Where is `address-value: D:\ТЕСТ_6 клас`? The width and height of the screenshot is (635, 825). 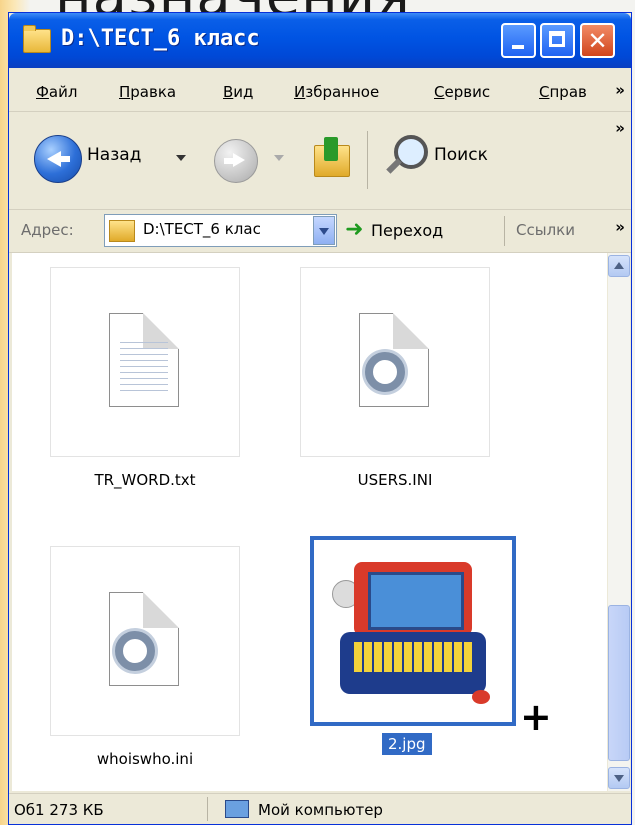
address-value: D:\ТЕСТ_6 клас is located at coordinates (225, 229).